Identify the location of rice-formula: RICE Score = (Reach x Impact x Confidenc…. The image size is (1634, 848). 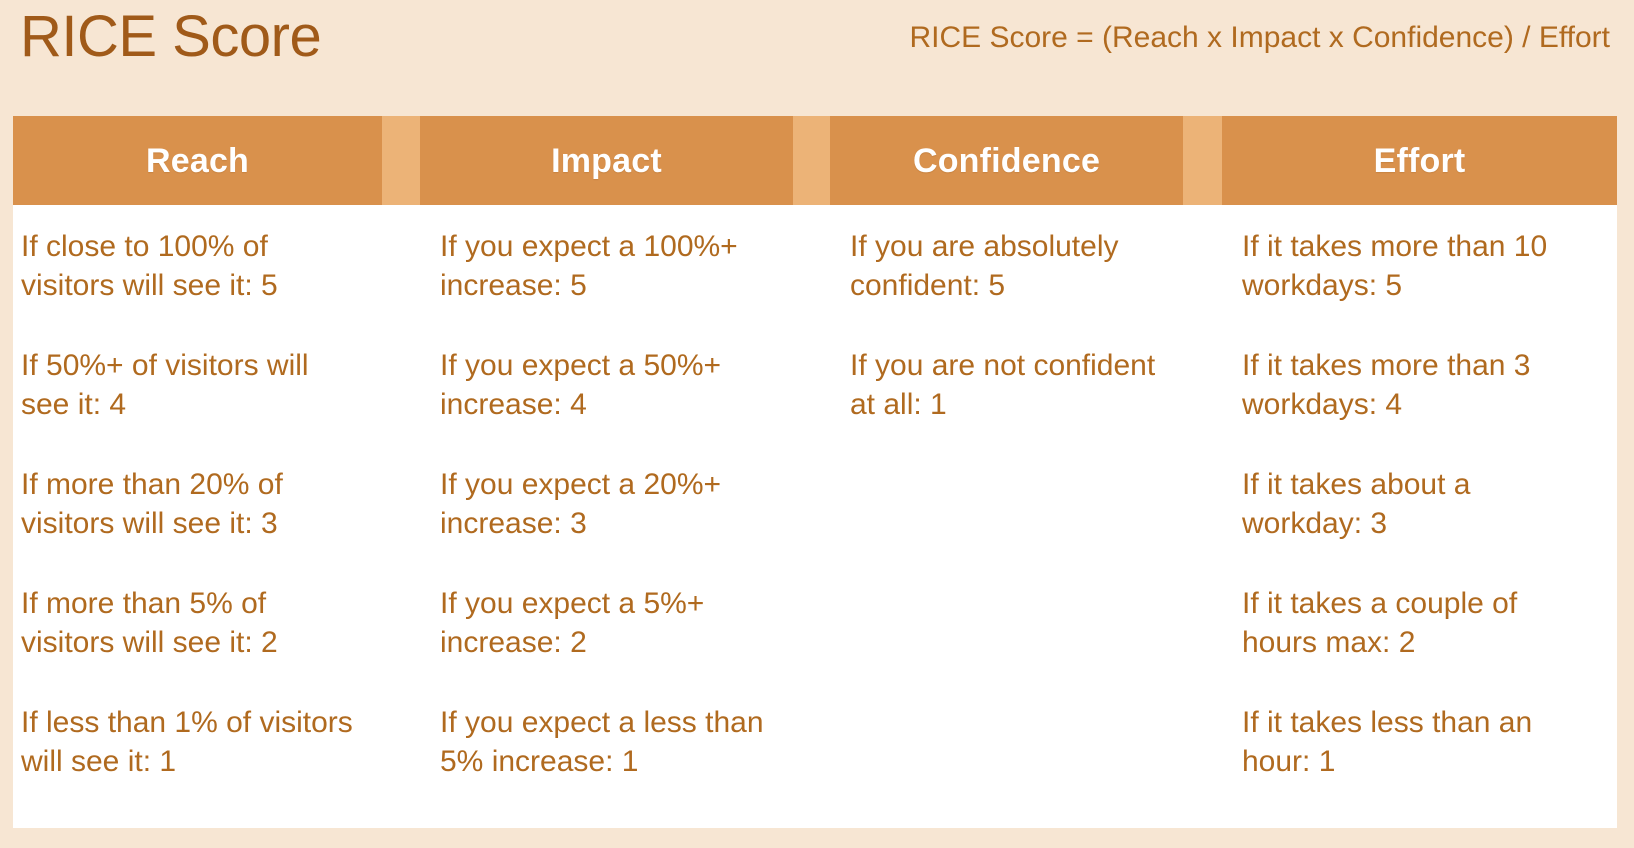
(1259, 37).